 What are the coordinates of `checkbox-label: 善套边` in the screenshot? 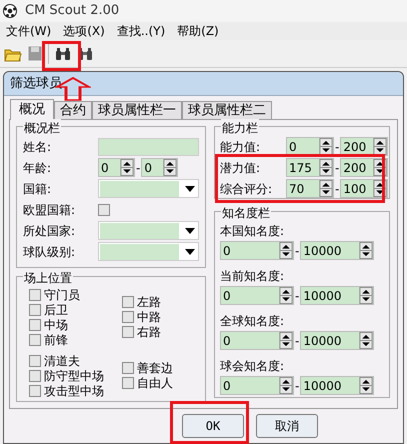 It's located at (155, 368).